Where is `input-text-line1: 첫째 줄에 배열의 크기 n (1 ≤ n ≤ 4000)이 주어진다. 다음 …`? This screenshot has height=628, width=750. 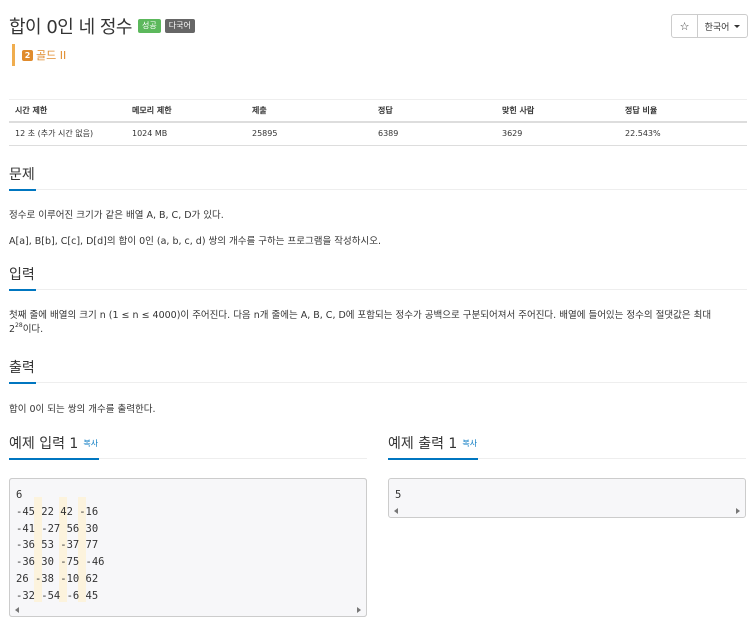
input-text-line1: 첫째 줄에 배열의 크기 n (1 ≤ n ≤ 4000)이 주어진다. 다음 … is located at coordinates (360, 315).